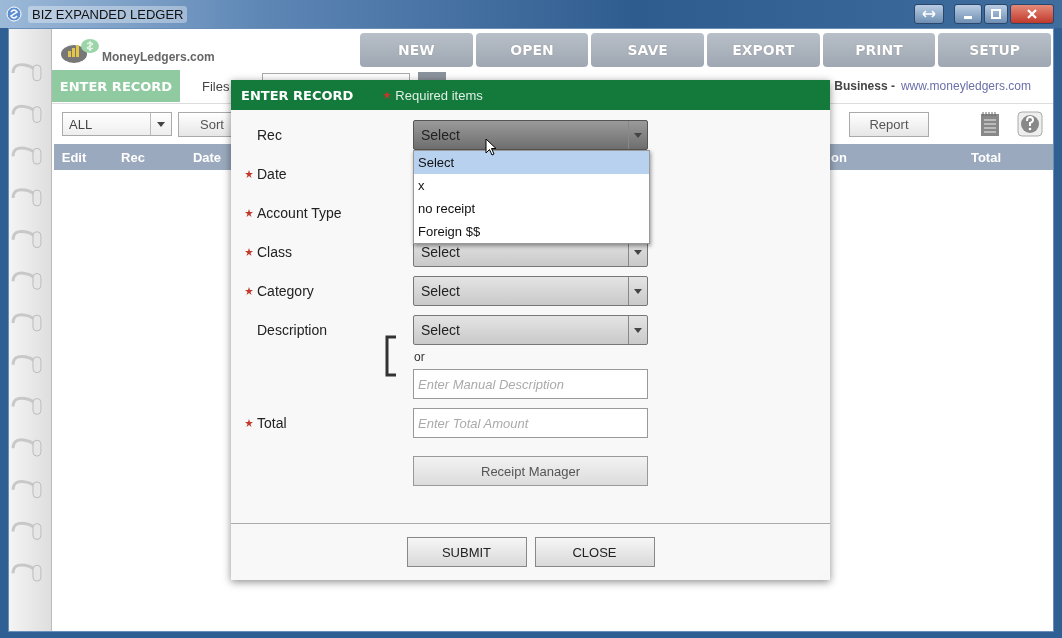 This screenshot has height=638, width=1062. Describe the element at coordinates (965, 86) in the screenshot. I see `website-link: www.moneyledgers.com` at that location.